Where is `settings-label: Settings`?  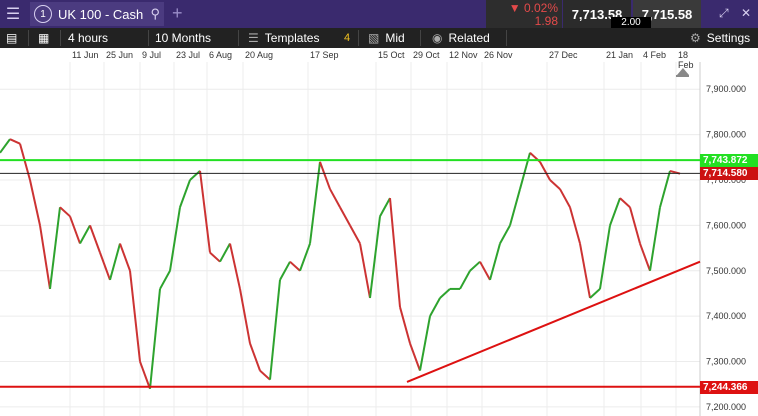
settings-label: Settings is located at coordinates (728, 38).